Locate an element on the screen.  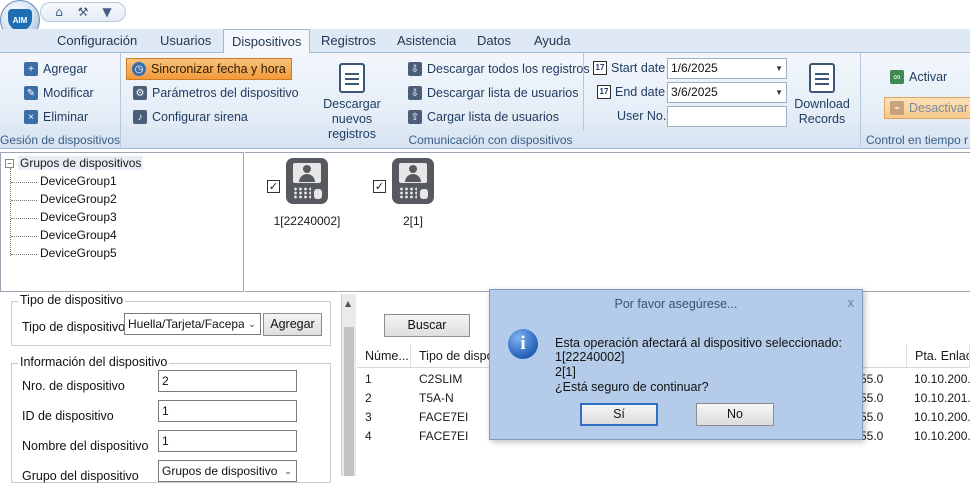
tools-icon: ⚒ is located at coordinates (83, 12).